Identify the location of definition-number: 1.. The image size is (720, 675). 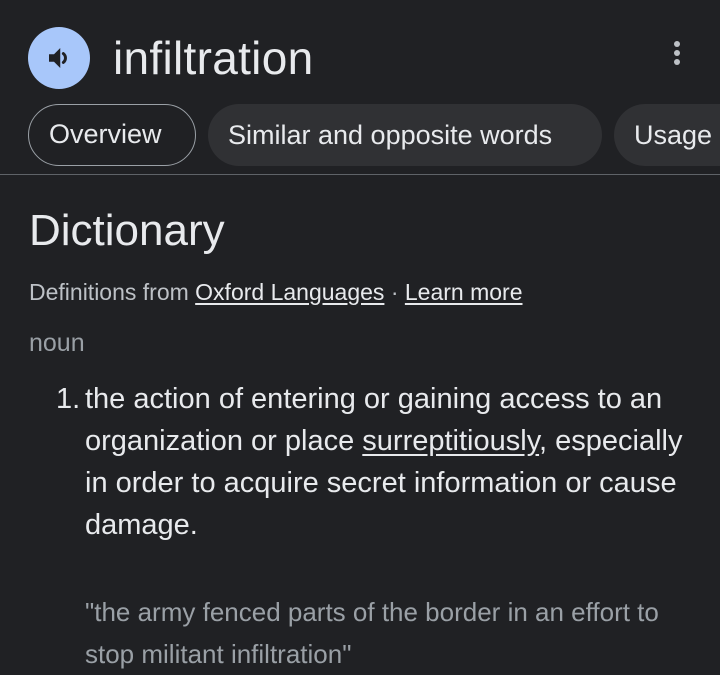
(68, 399).